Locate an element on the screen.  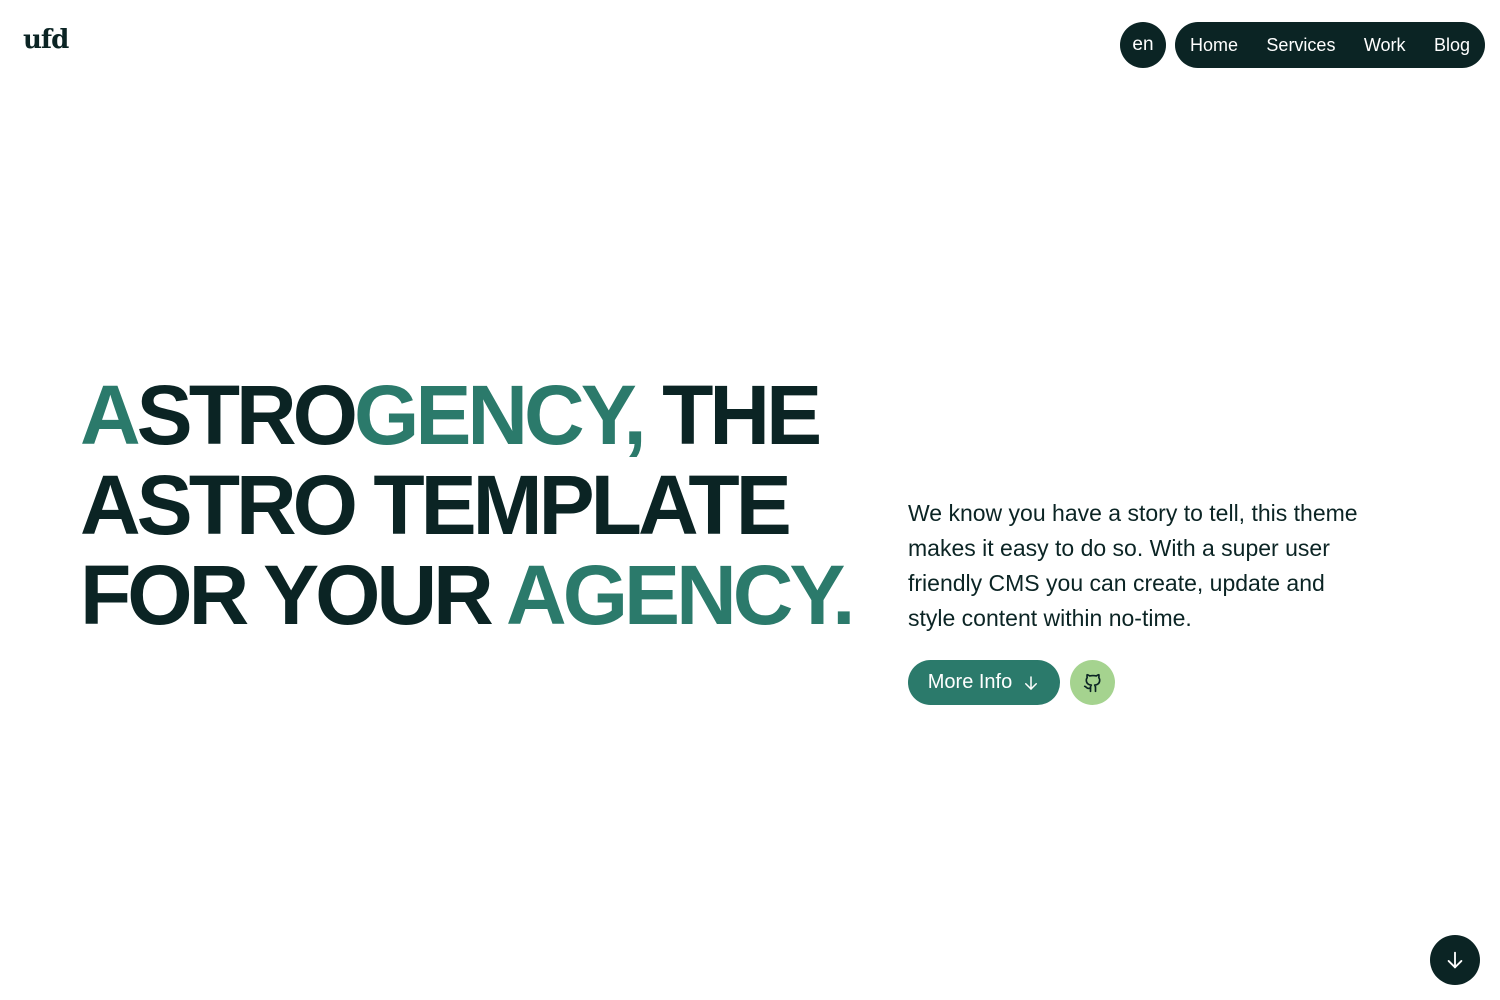
language-label: en is located at coordinates (1143, 44).